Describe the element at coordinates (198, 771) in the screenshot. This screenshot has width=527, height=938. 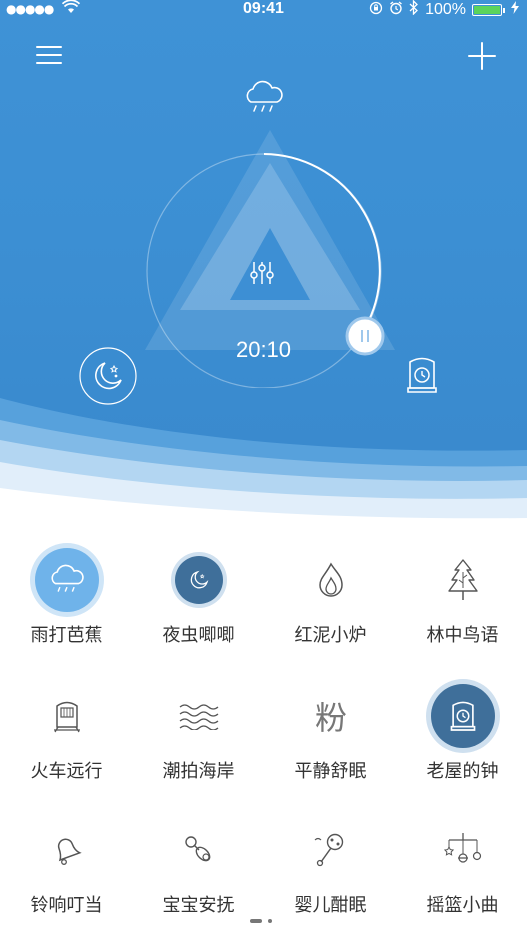
I see `sound-label: 潮拍海岸` at that location.